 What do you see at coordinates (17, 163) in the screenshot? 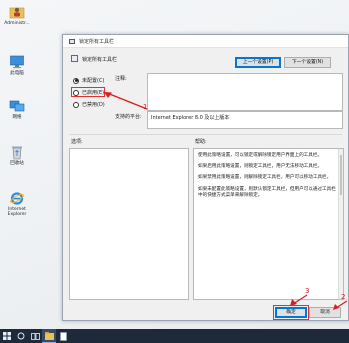
I see `desktop-icon-label: 回收站` at bounding box center [17, 163].